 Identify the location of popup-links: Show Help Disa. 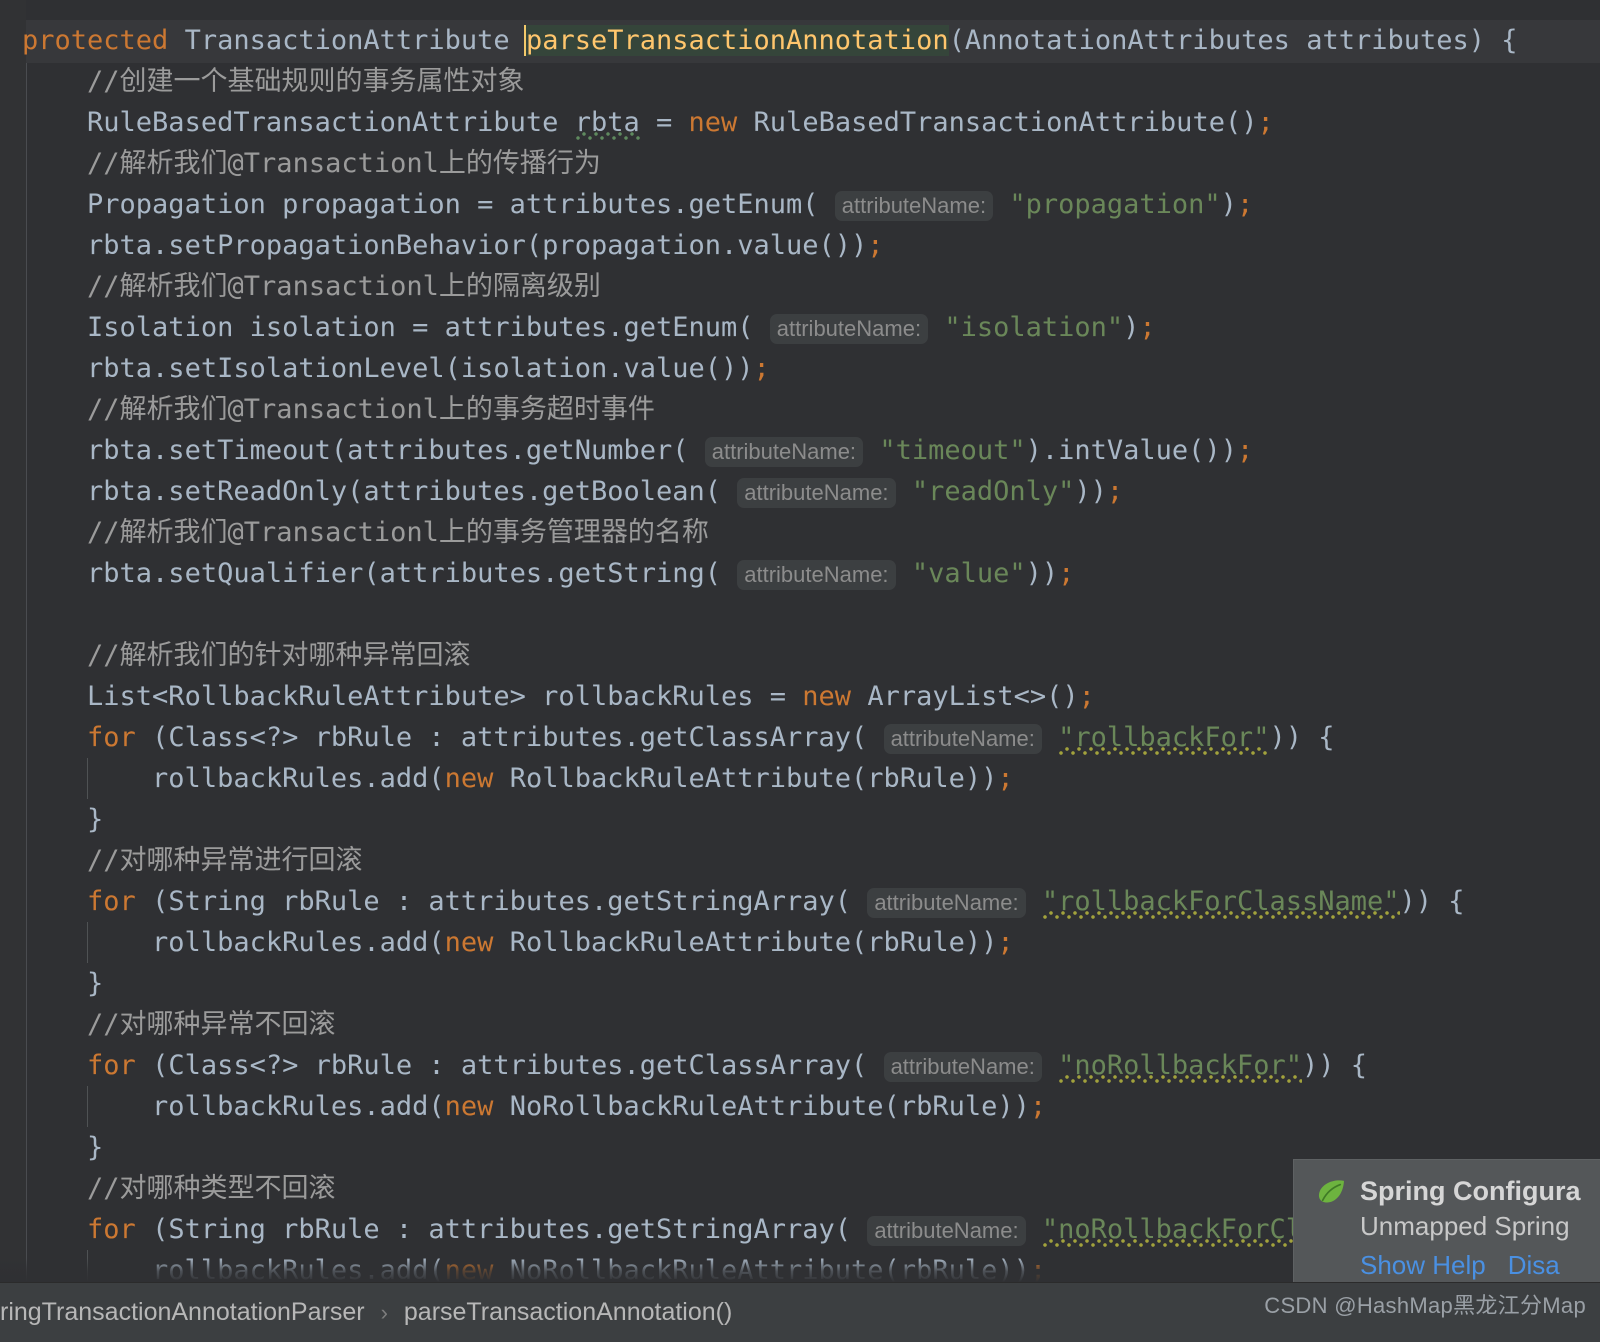
(1447, 1265).